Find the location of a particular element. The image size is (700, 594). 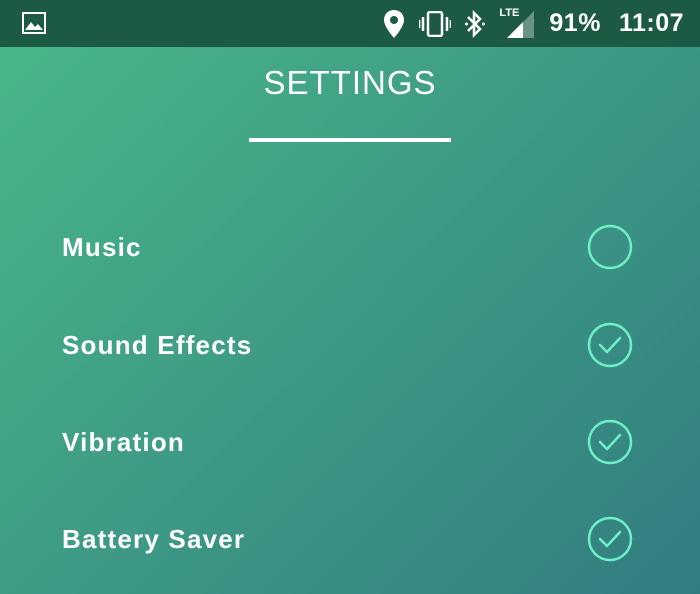

status-bar: LTE 91% 11:07 is located at coordinates (350, 23).